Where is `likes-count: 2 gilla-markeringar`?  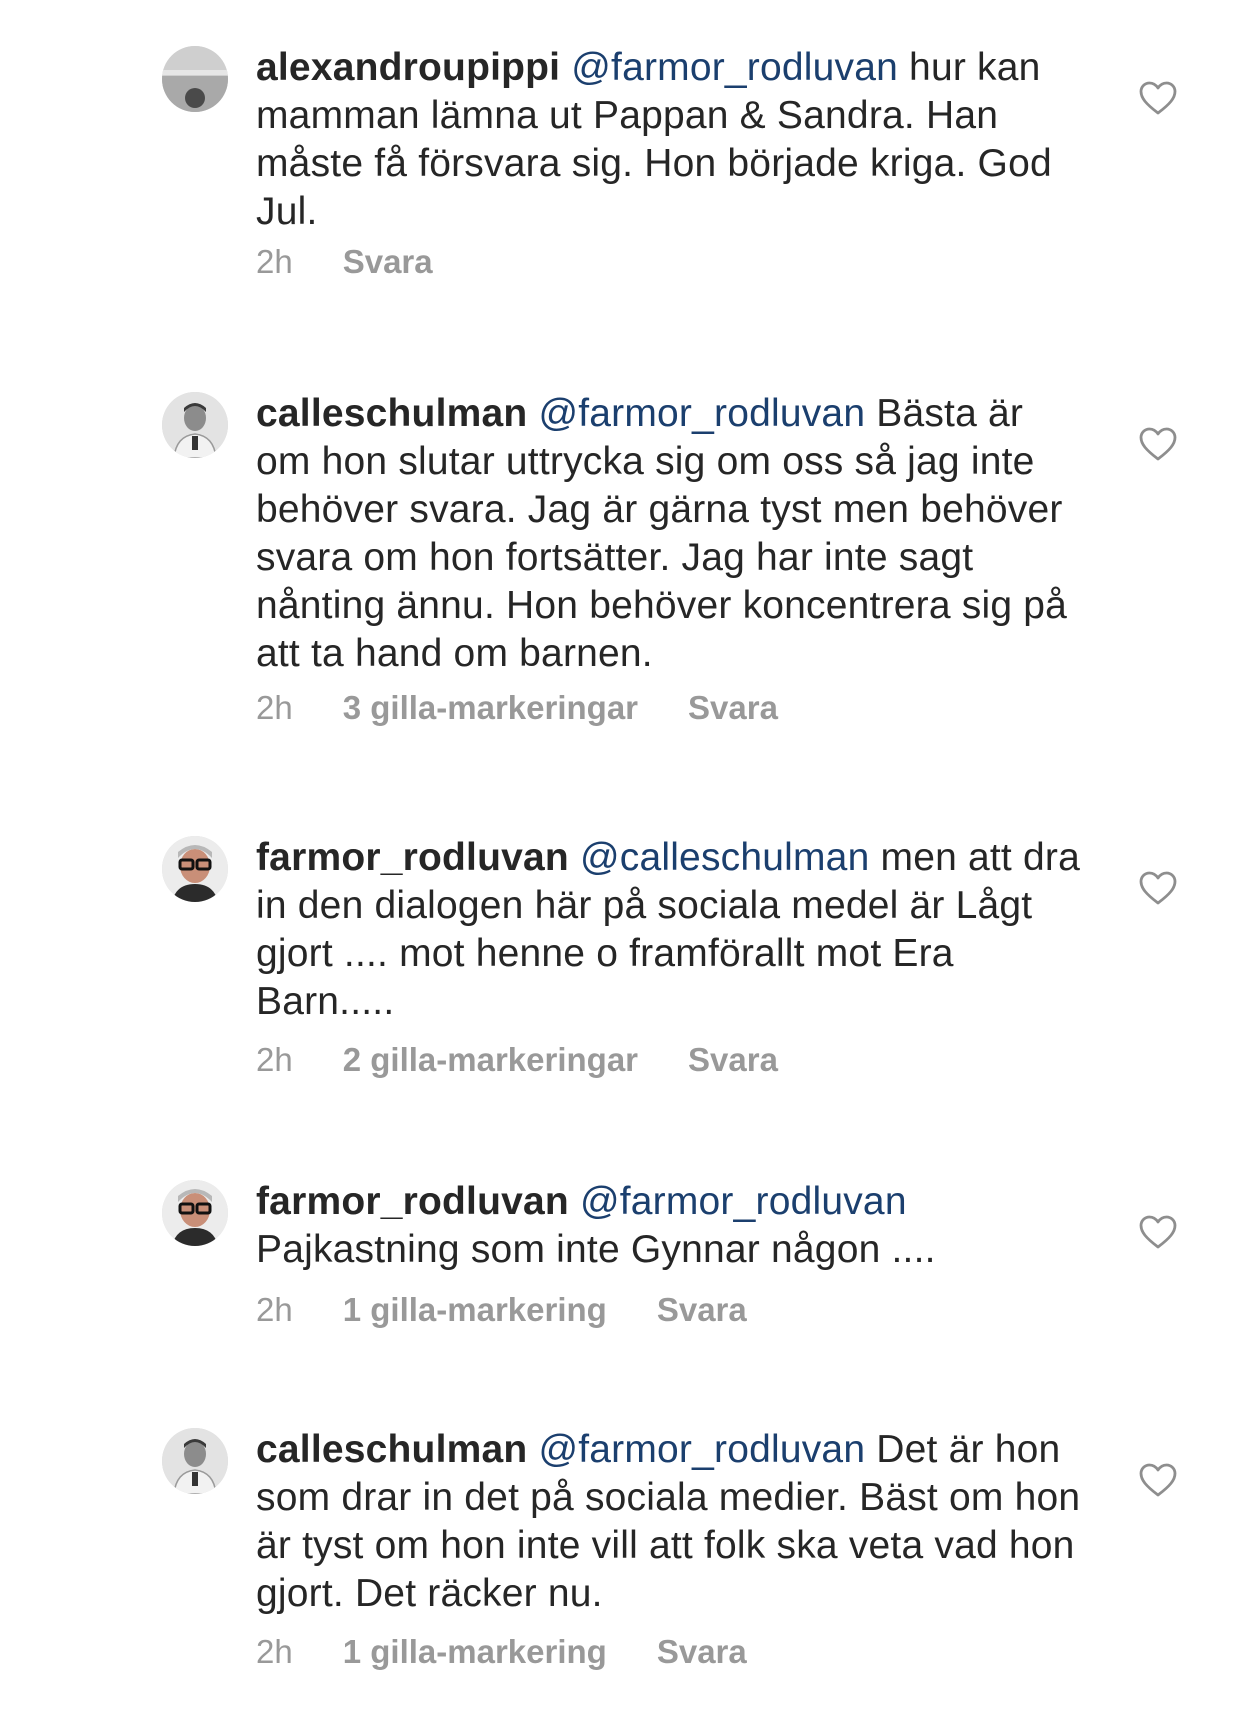 likes-count: 2 gilla-markeringar is located at coordinates (490, 1060).